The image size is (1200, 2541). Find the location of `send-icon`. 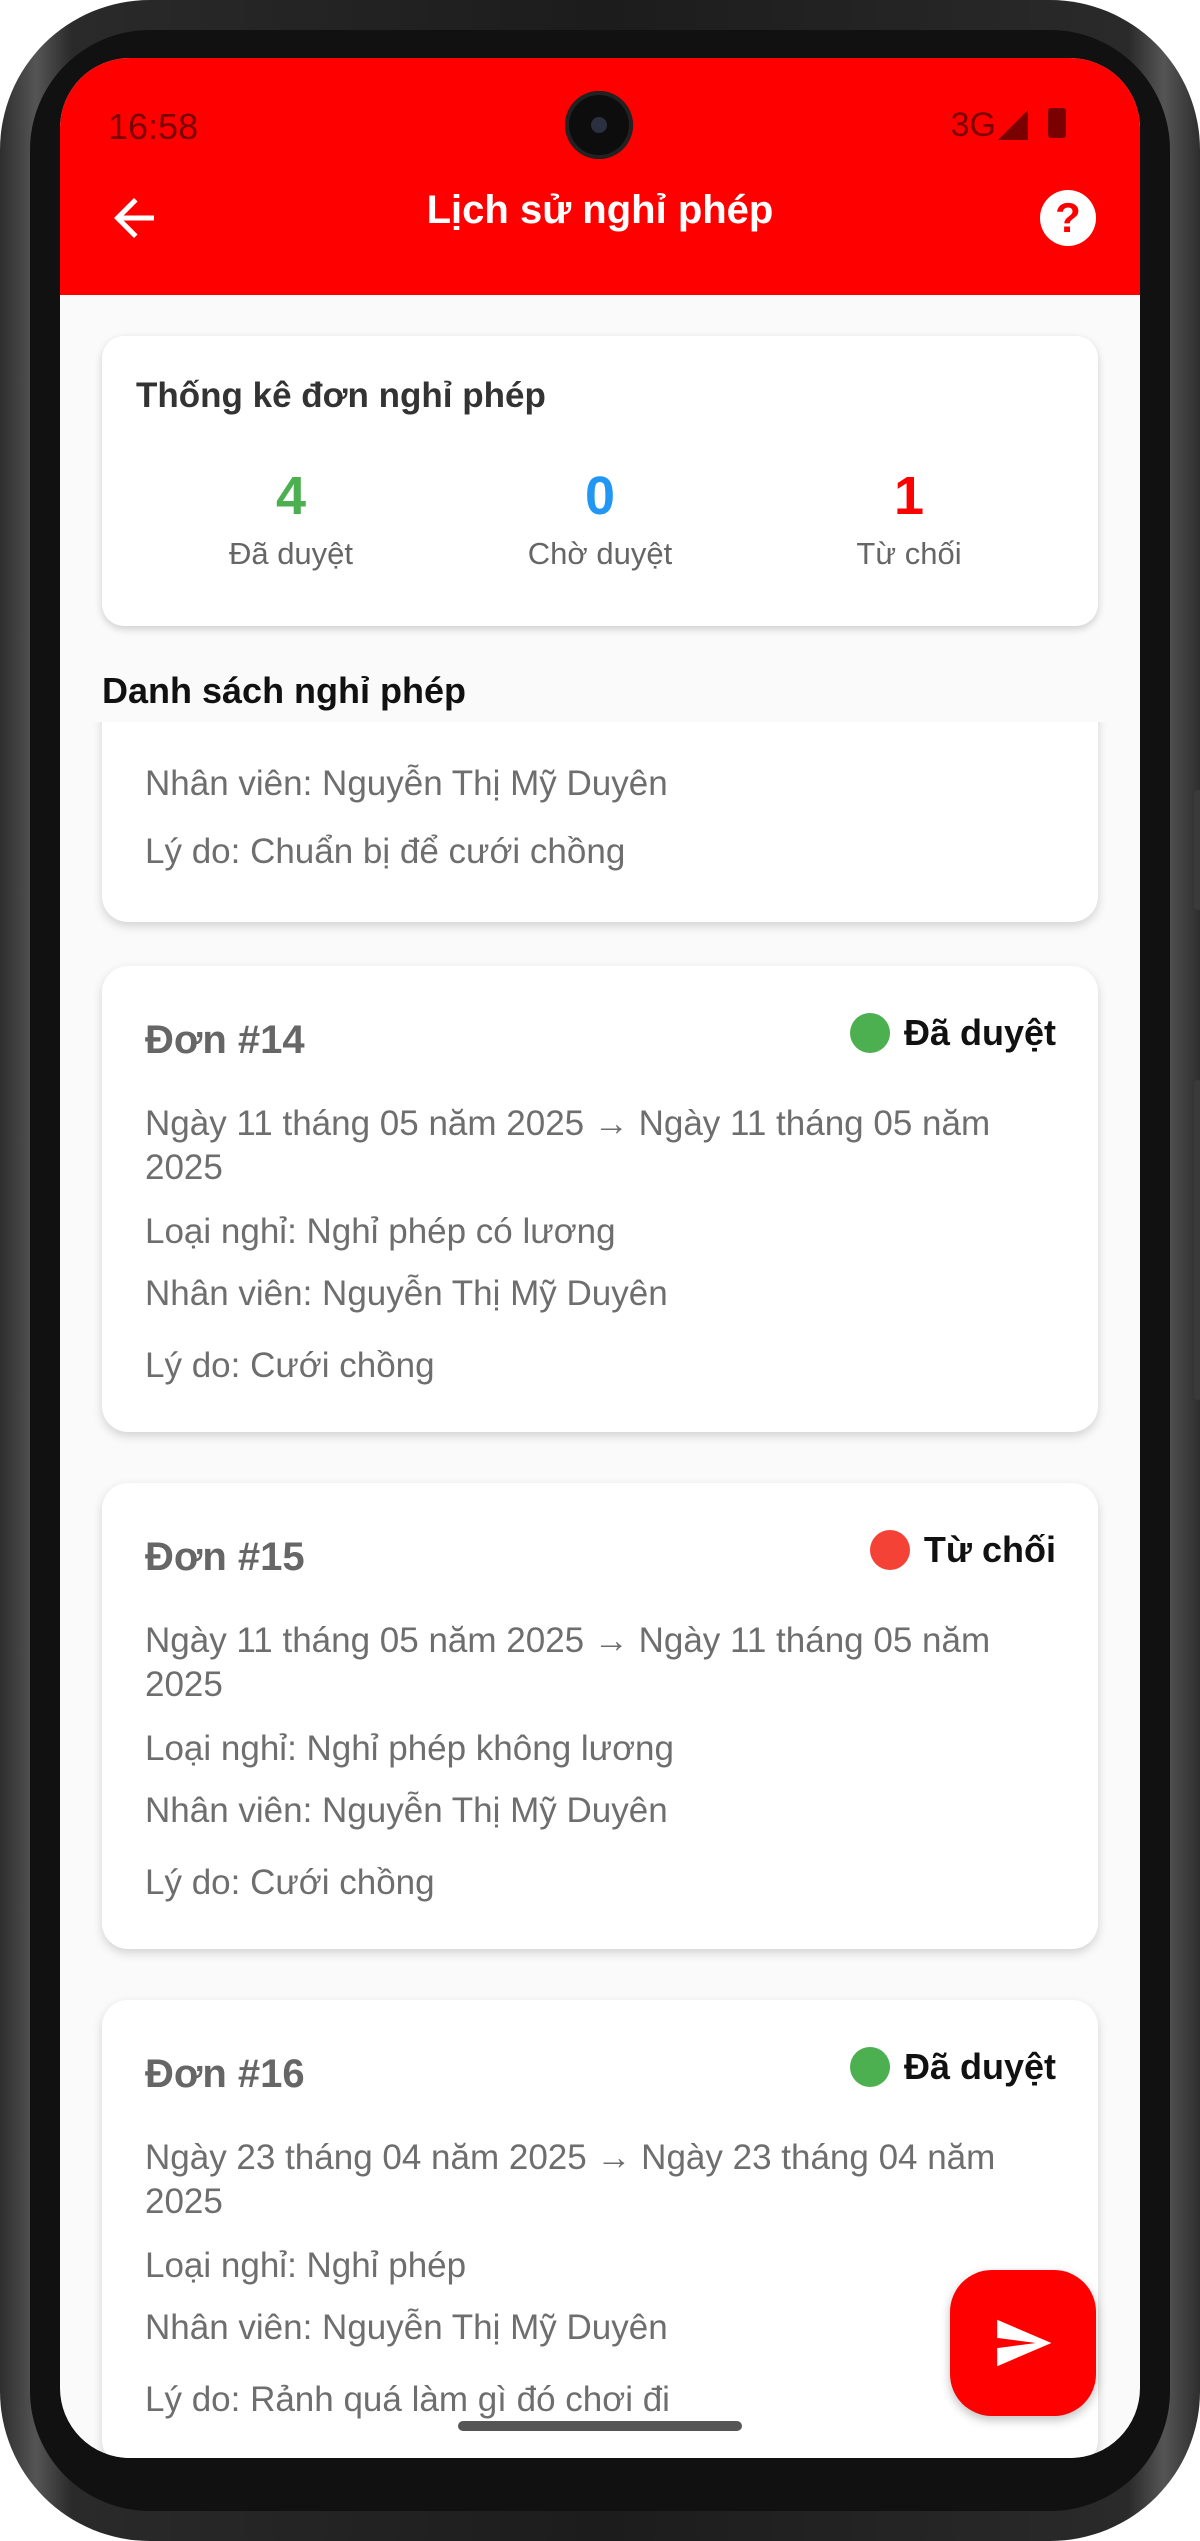

send-icon is located at coordinates (1024, 2343).